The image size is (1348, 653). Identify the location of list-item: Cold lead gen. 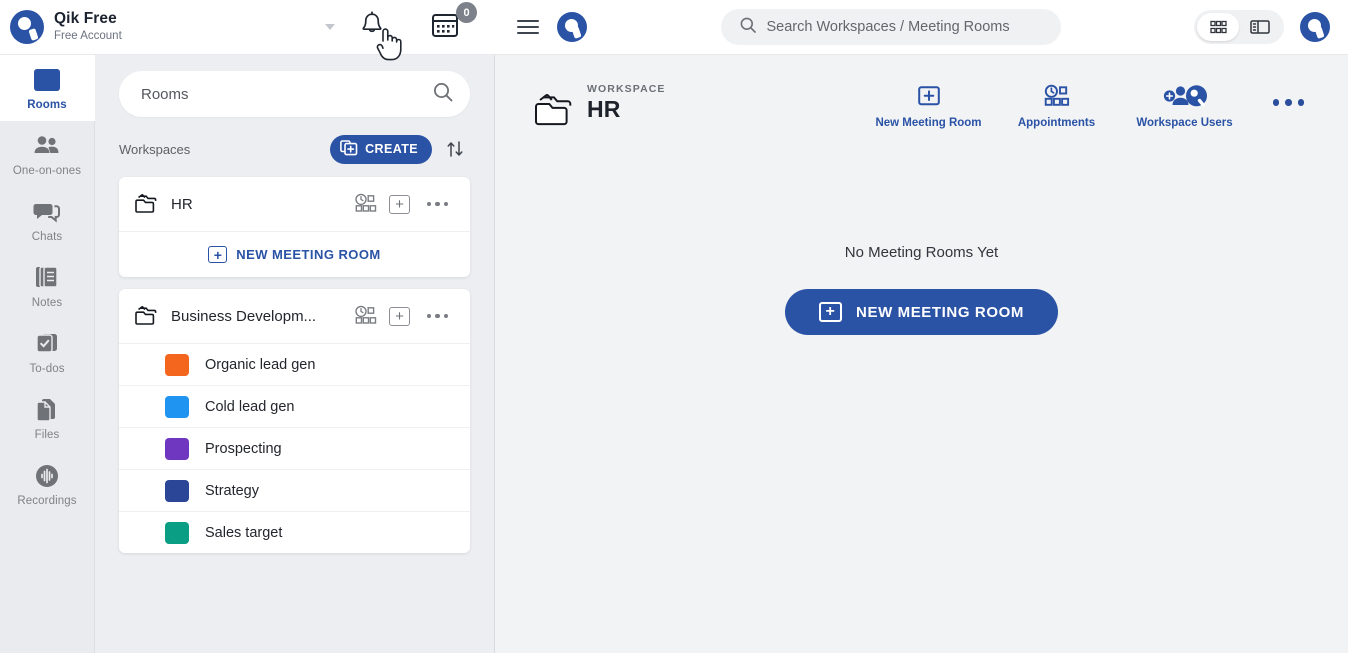
(294, 406).